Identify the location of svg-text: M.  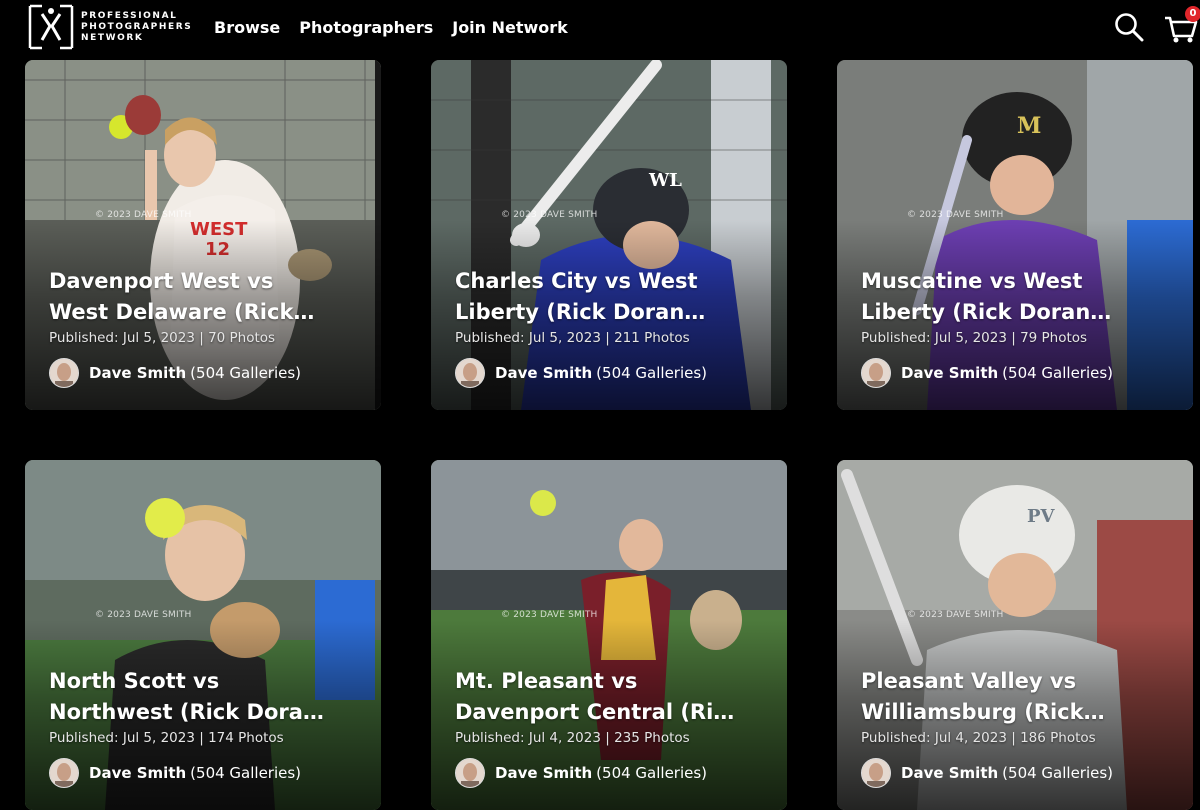
(1029, 126).